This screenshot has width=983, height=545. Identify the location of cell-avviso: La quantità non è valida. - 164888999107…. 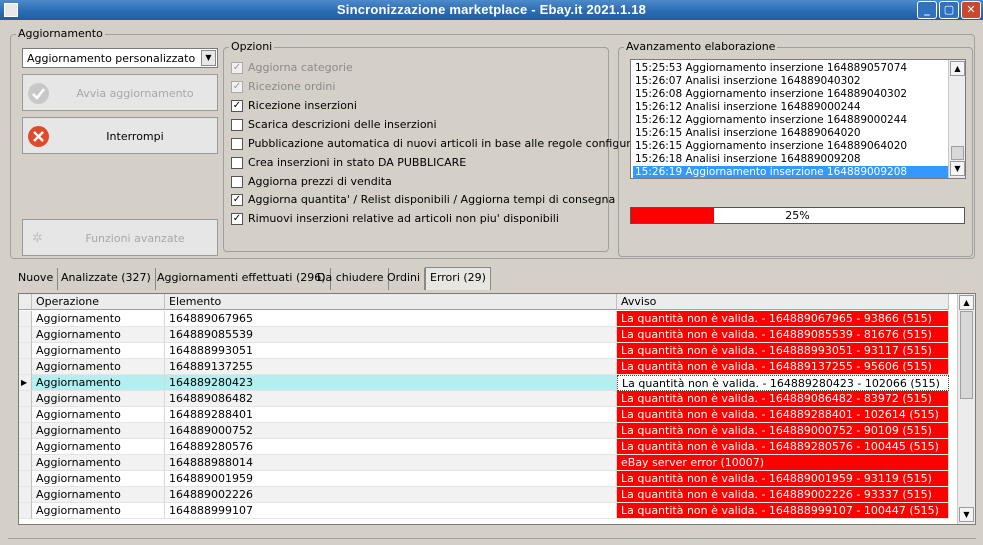
(783, 511).